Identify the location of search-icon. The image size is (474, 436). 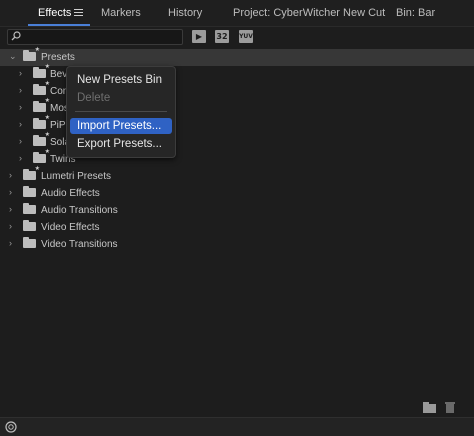
(16, 36).